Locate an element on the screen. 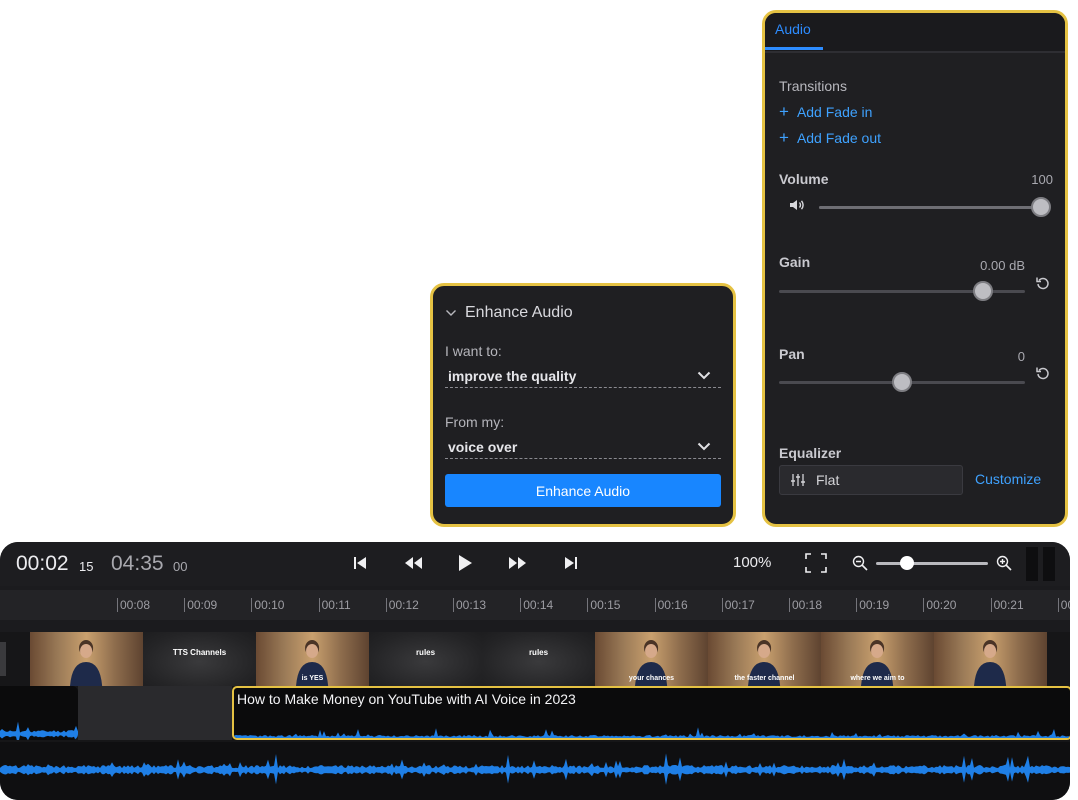  ruler-tick: 00:21 is located at coordinates (1007, 605).